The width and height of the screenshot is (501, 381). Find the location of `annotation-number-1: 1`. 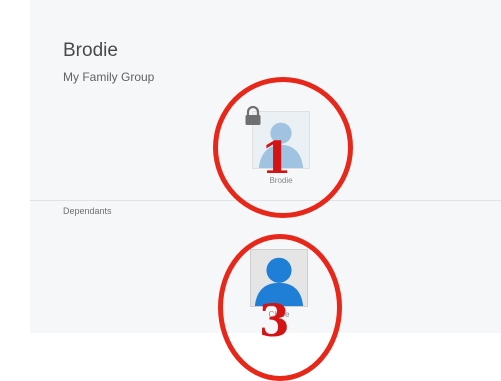

annotation-number-1: 1 is located at coordinates (276, 158).